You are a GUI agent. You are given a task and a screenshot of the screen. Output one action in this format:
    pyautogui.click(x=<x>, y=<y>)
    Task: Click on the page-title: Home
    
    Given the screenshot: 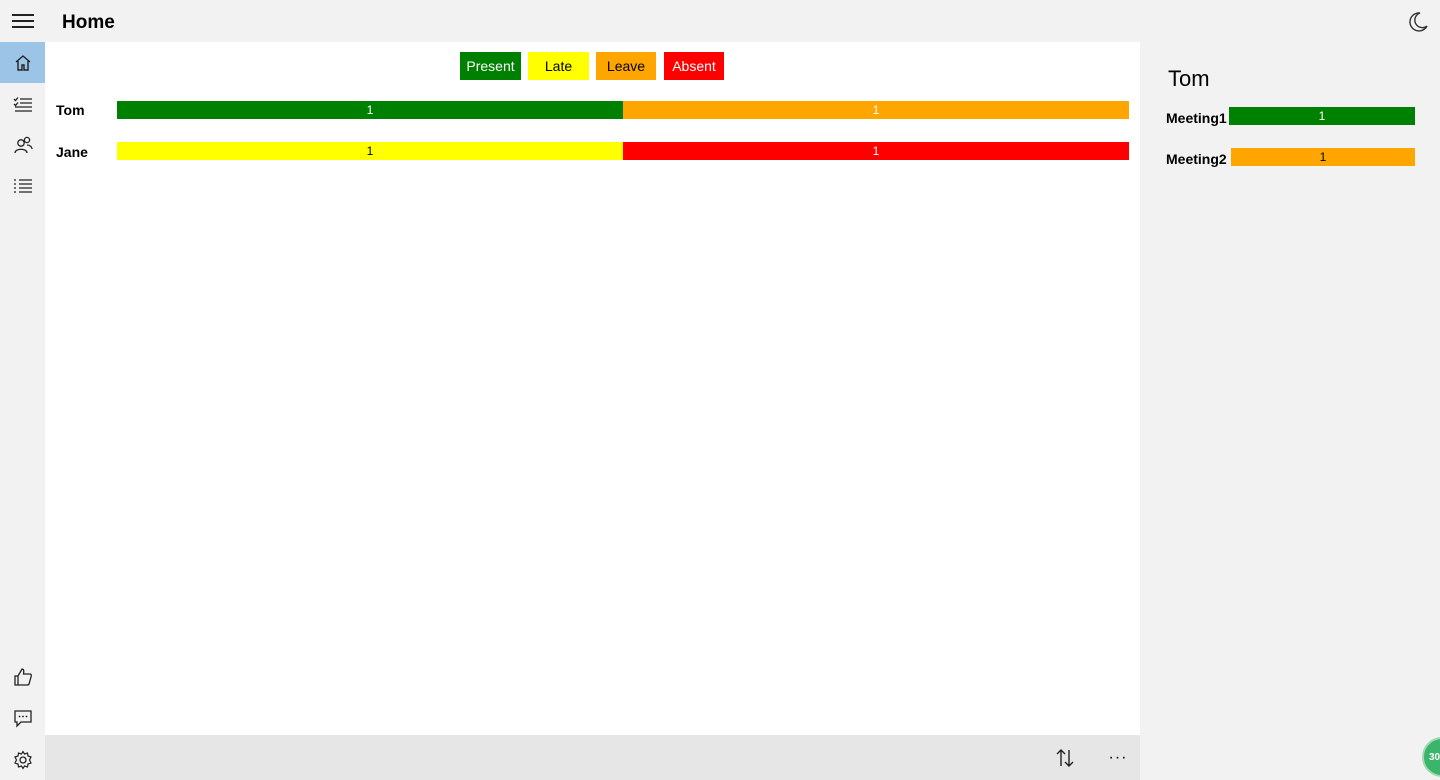 What is the action you would take?
    pyautogui.click(x=88, y=22)
    